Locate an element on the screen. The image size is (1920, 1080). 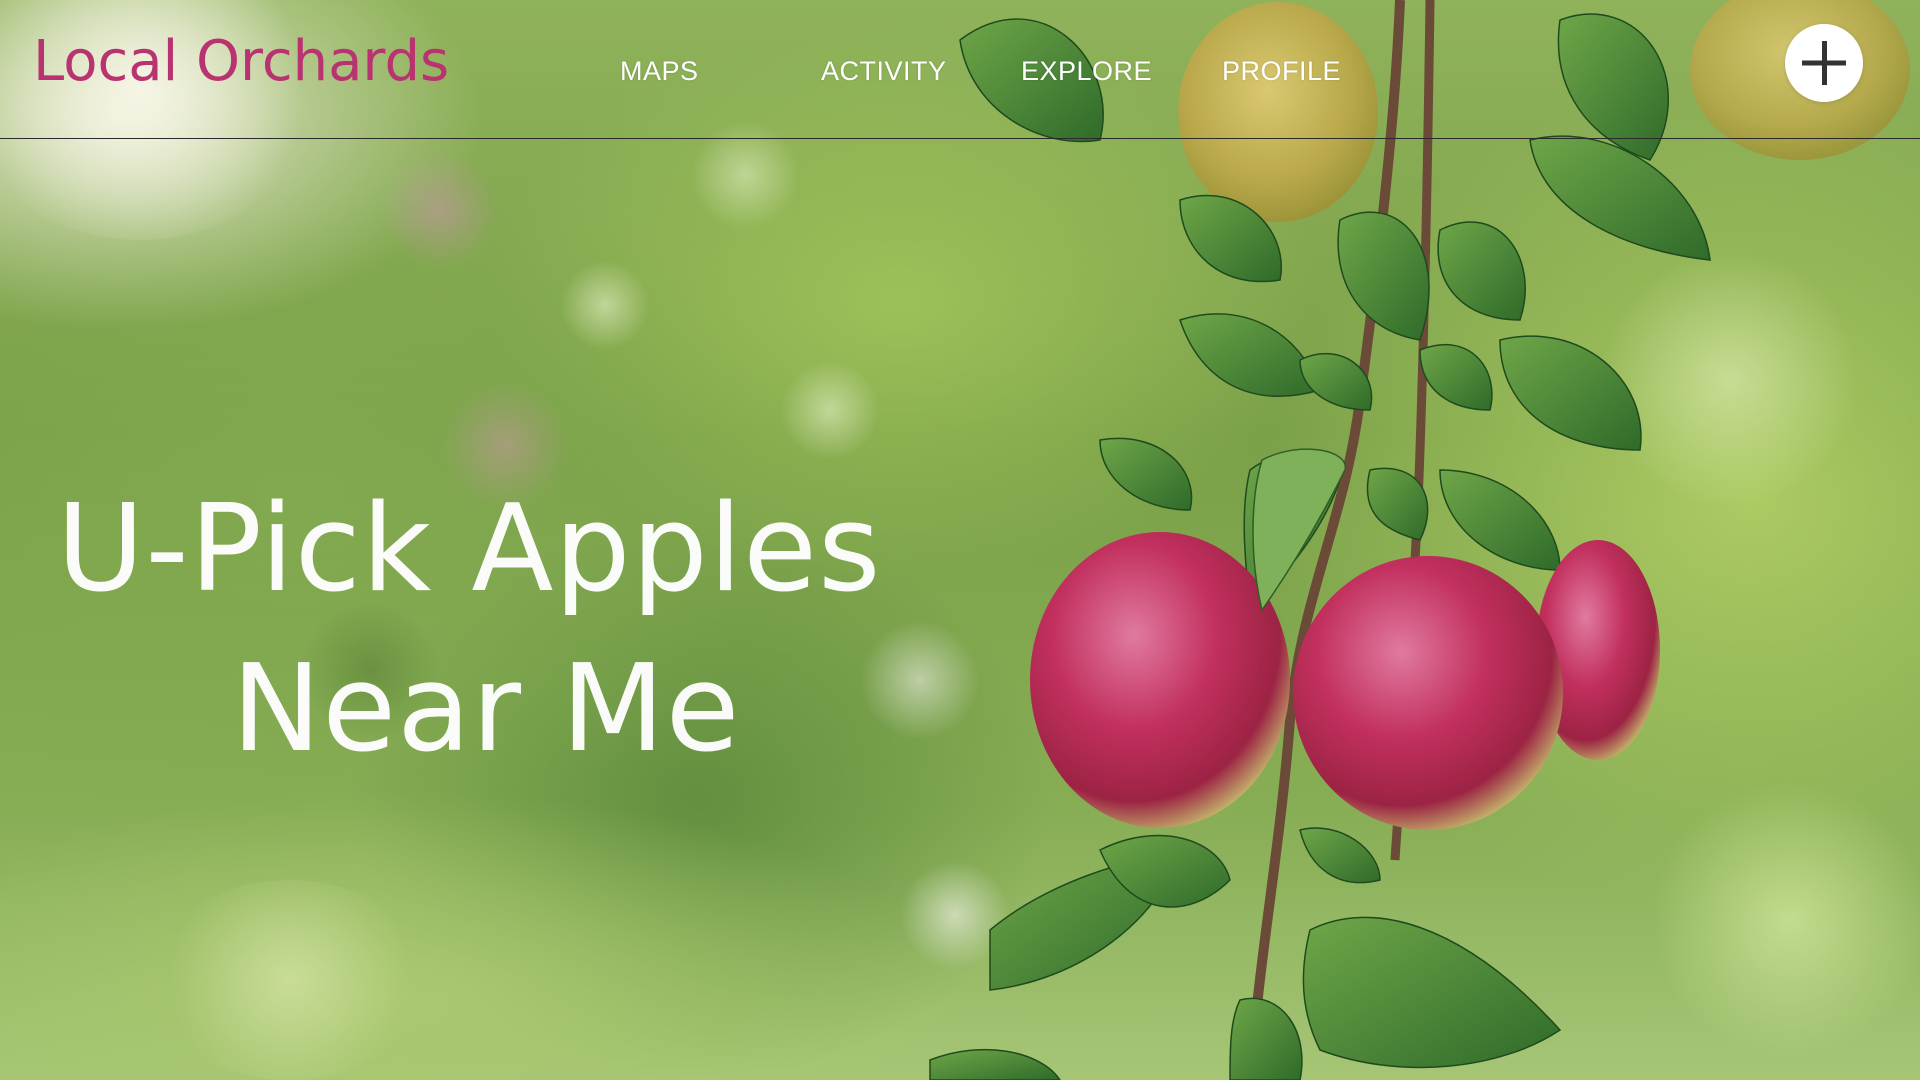
add-button is located at coordinates (1824, 63).